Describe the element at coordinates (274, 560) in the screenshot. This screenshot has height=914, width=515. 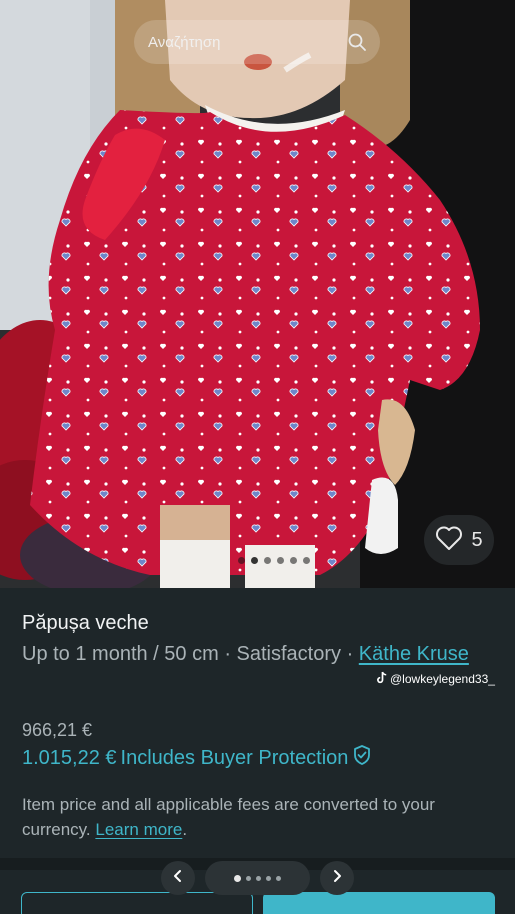
I see `photo-carousel-indicator` at that location.